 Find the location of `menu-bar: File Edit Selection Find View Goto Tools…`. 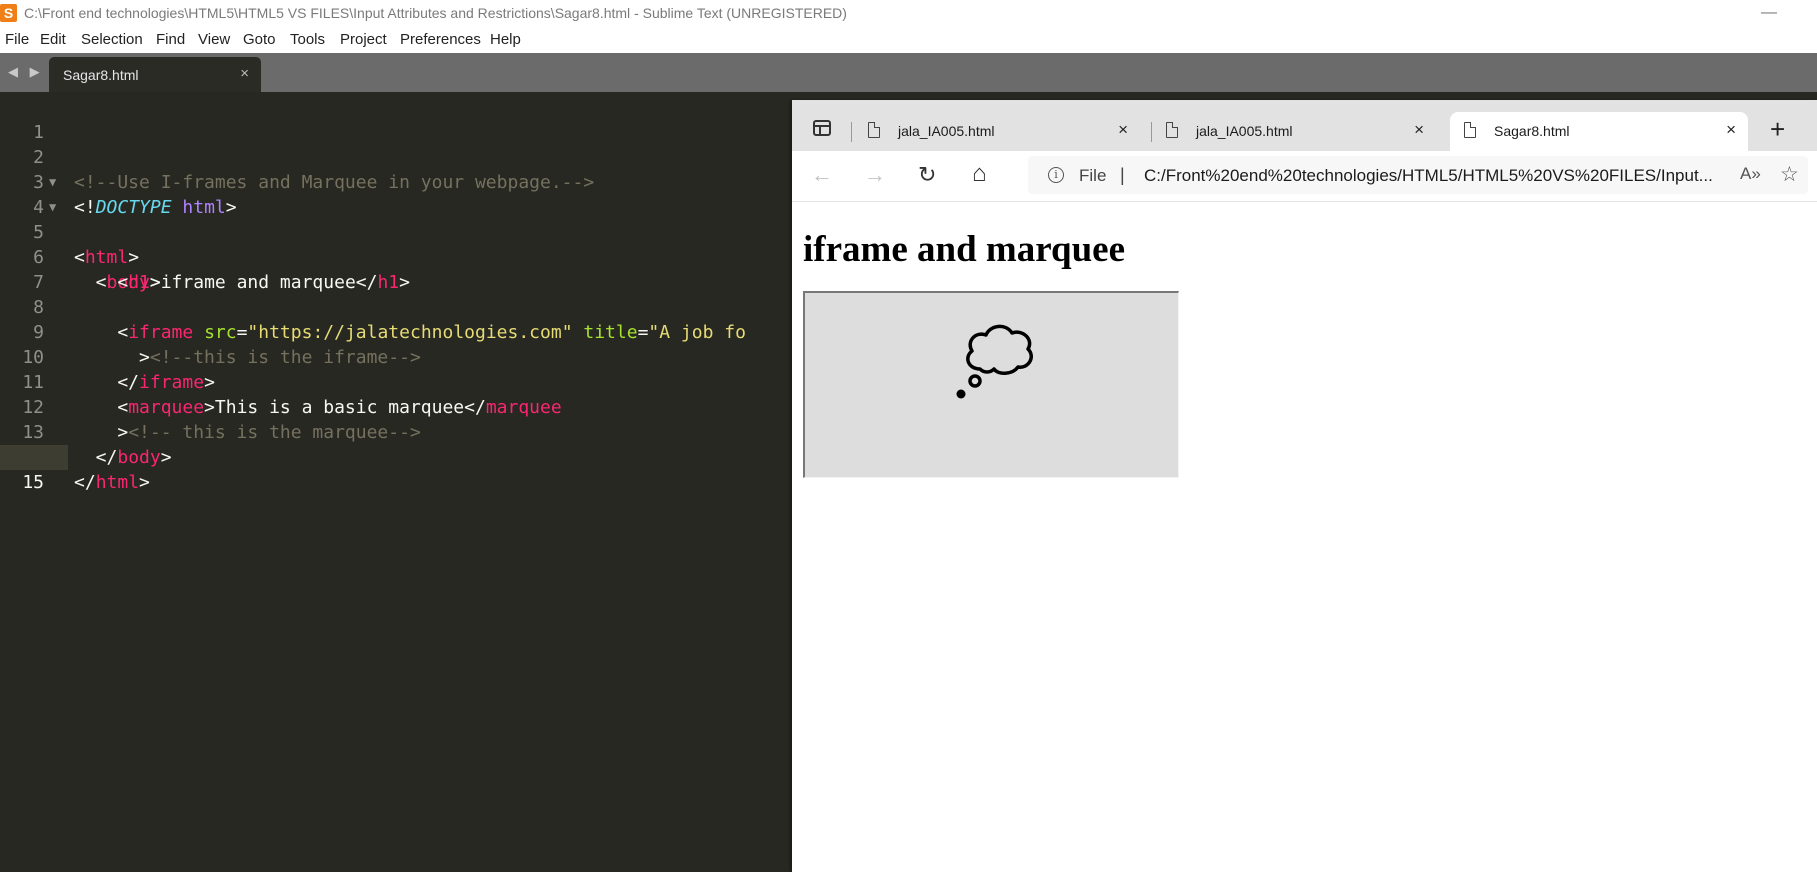

menu-bar: File Edit Selection Find View Goto Tools… is located at coordinates (908, 40).